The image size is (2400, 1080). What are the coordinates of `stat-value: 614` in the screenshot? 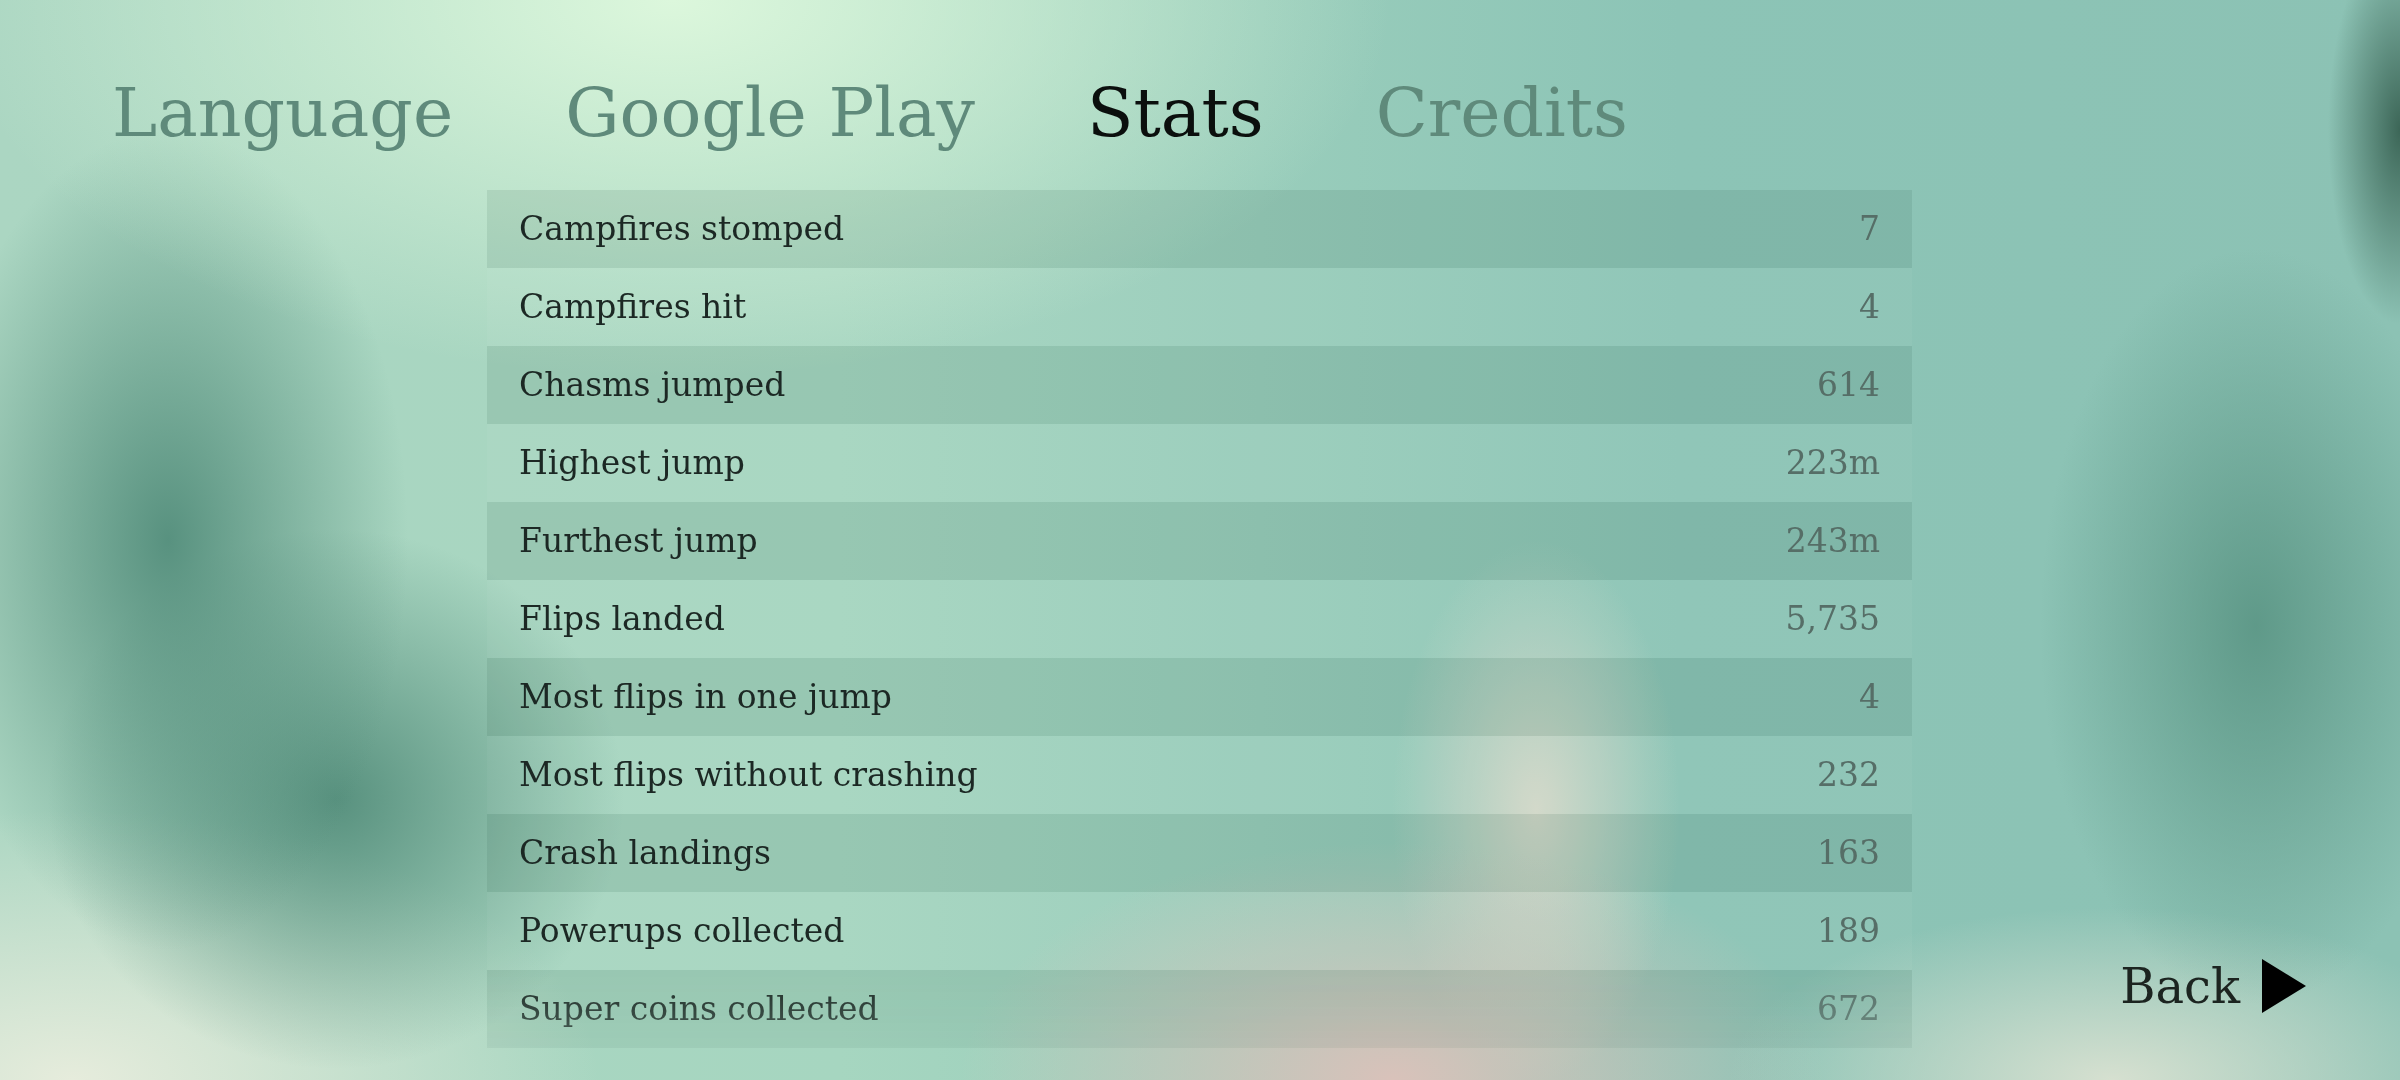 It's located at (1848, 385).